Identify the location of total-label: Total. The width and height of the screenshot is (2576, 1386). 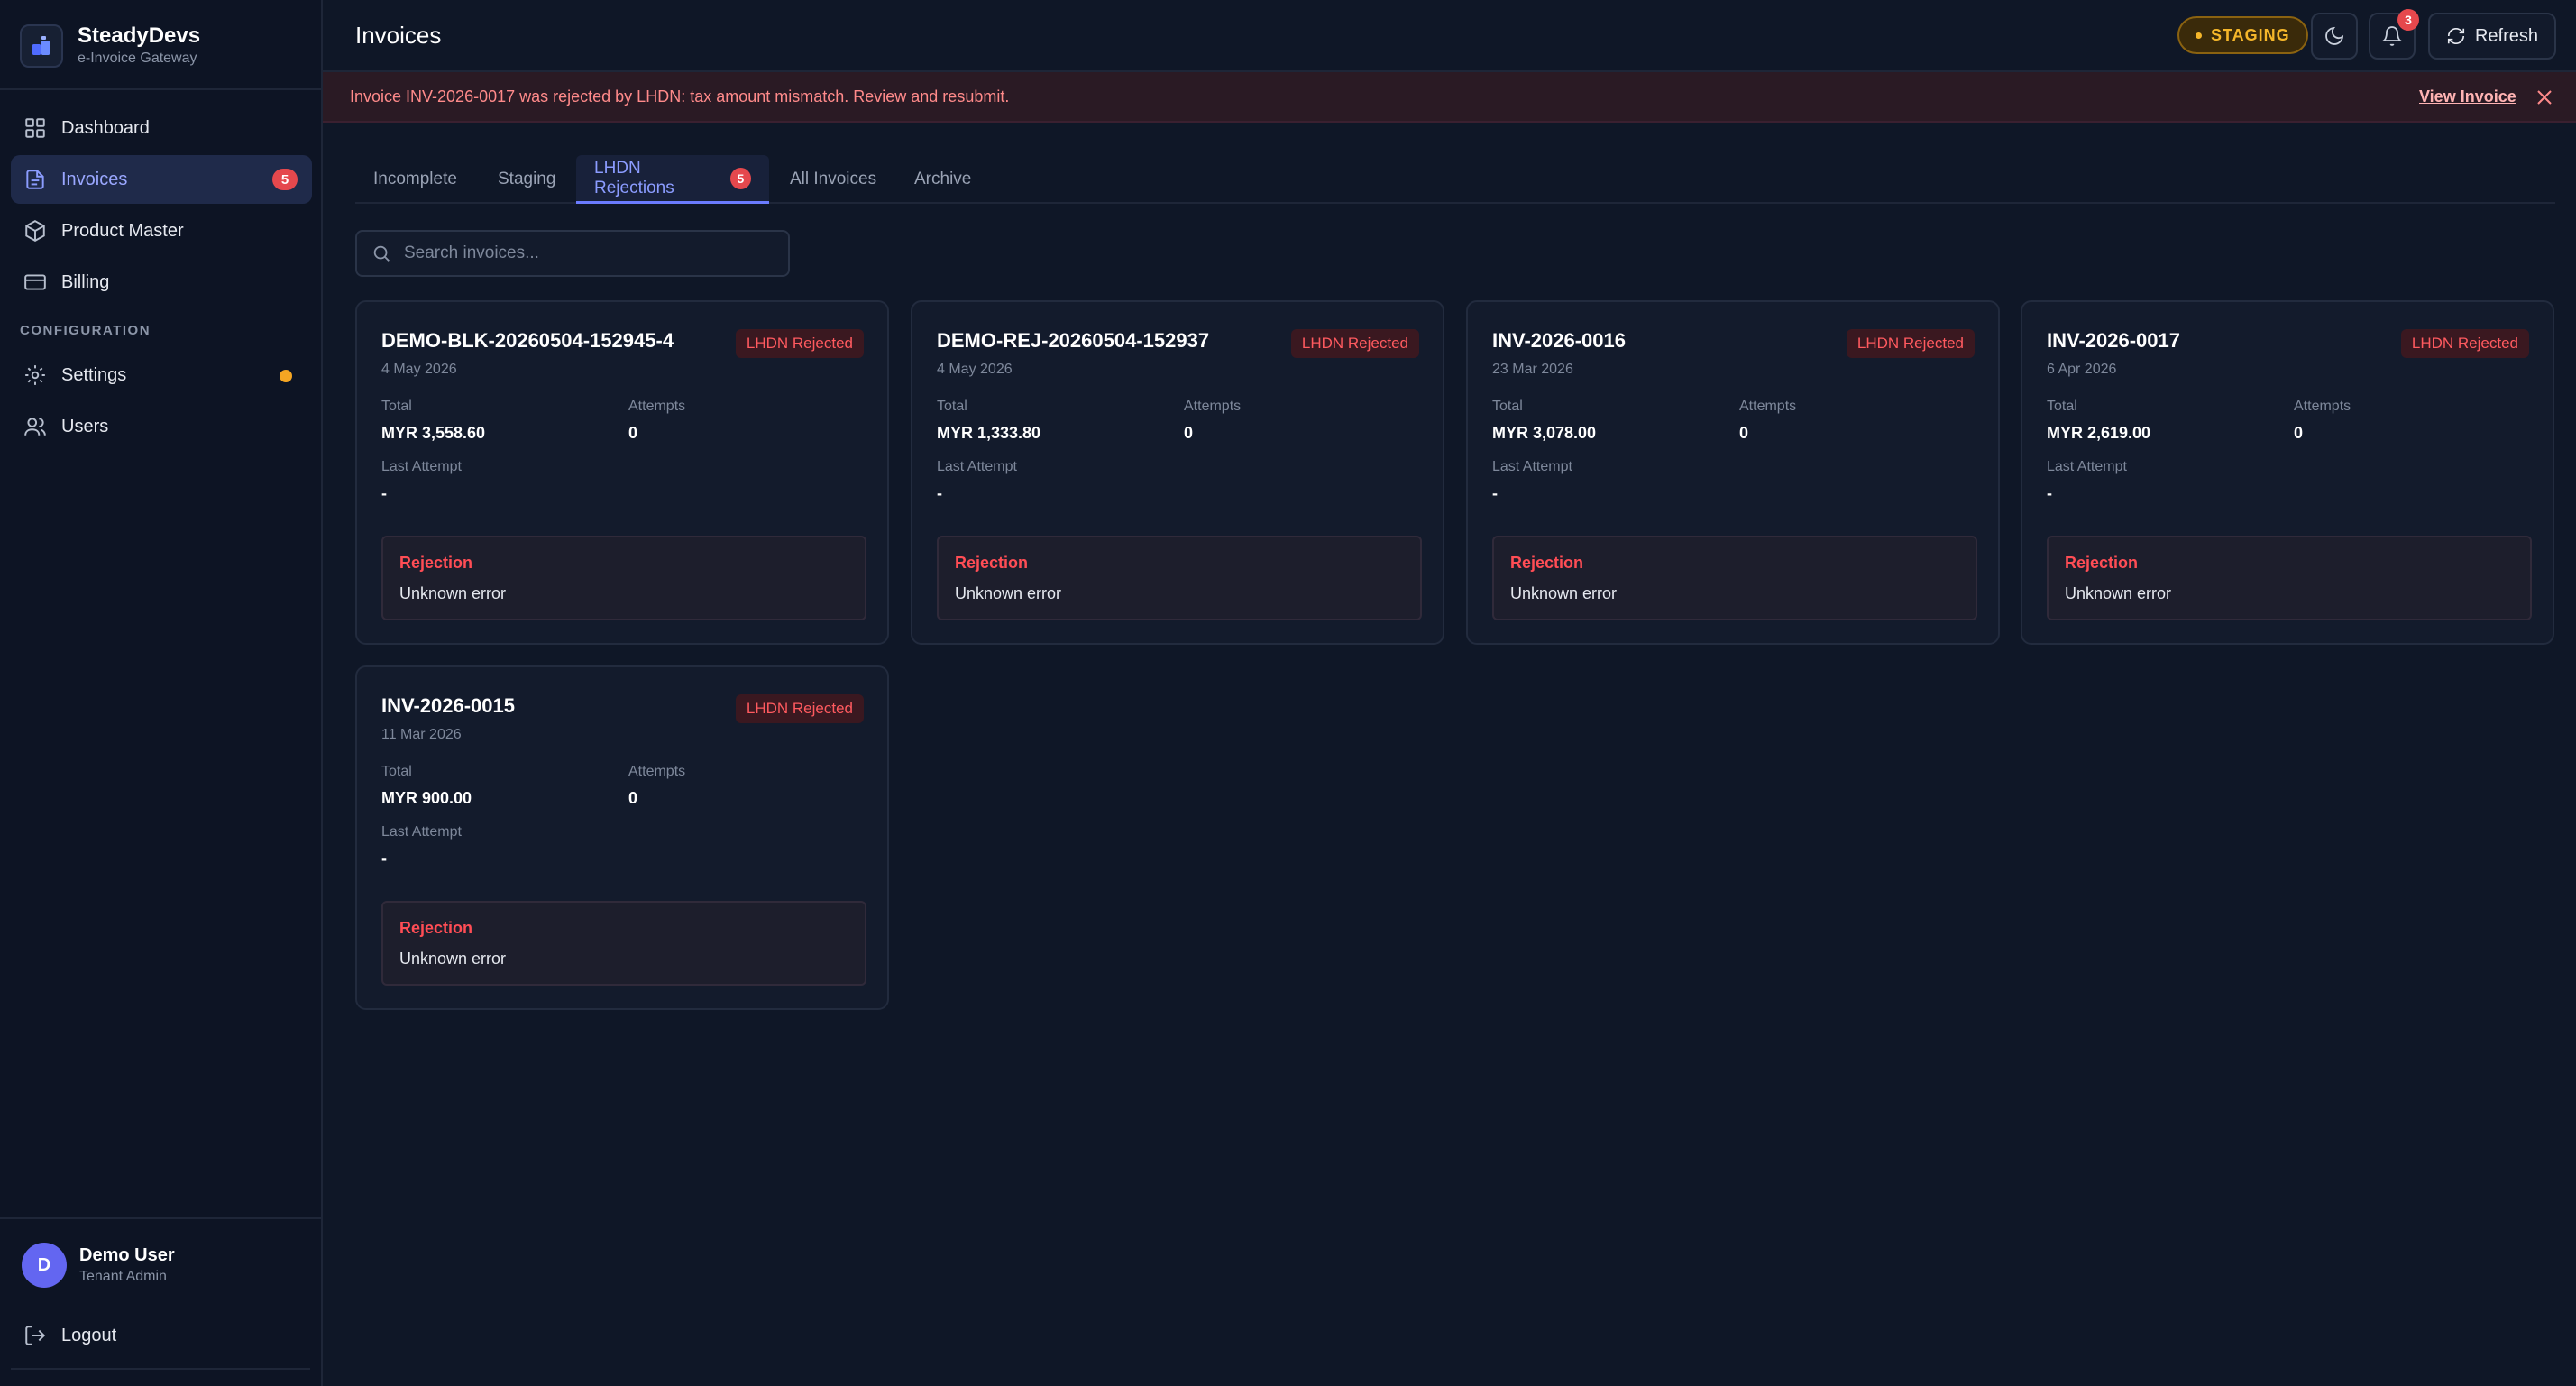
(1507, 406).